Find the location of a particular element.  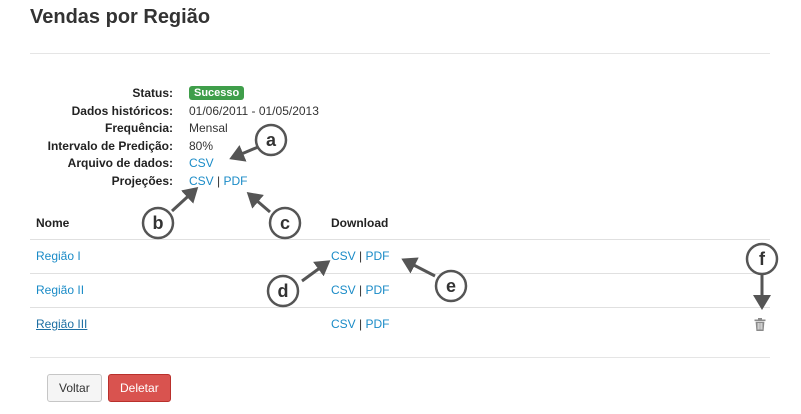

interval-row: Intervalo de Predição: 80% is located at coordinates (174, 147).